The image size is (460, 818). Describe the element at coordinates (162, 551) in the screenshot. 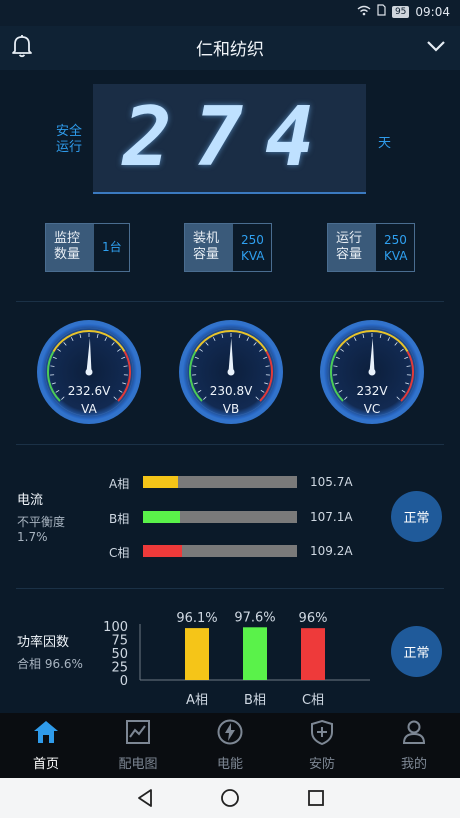

I see `phase-c-fill` at that location.